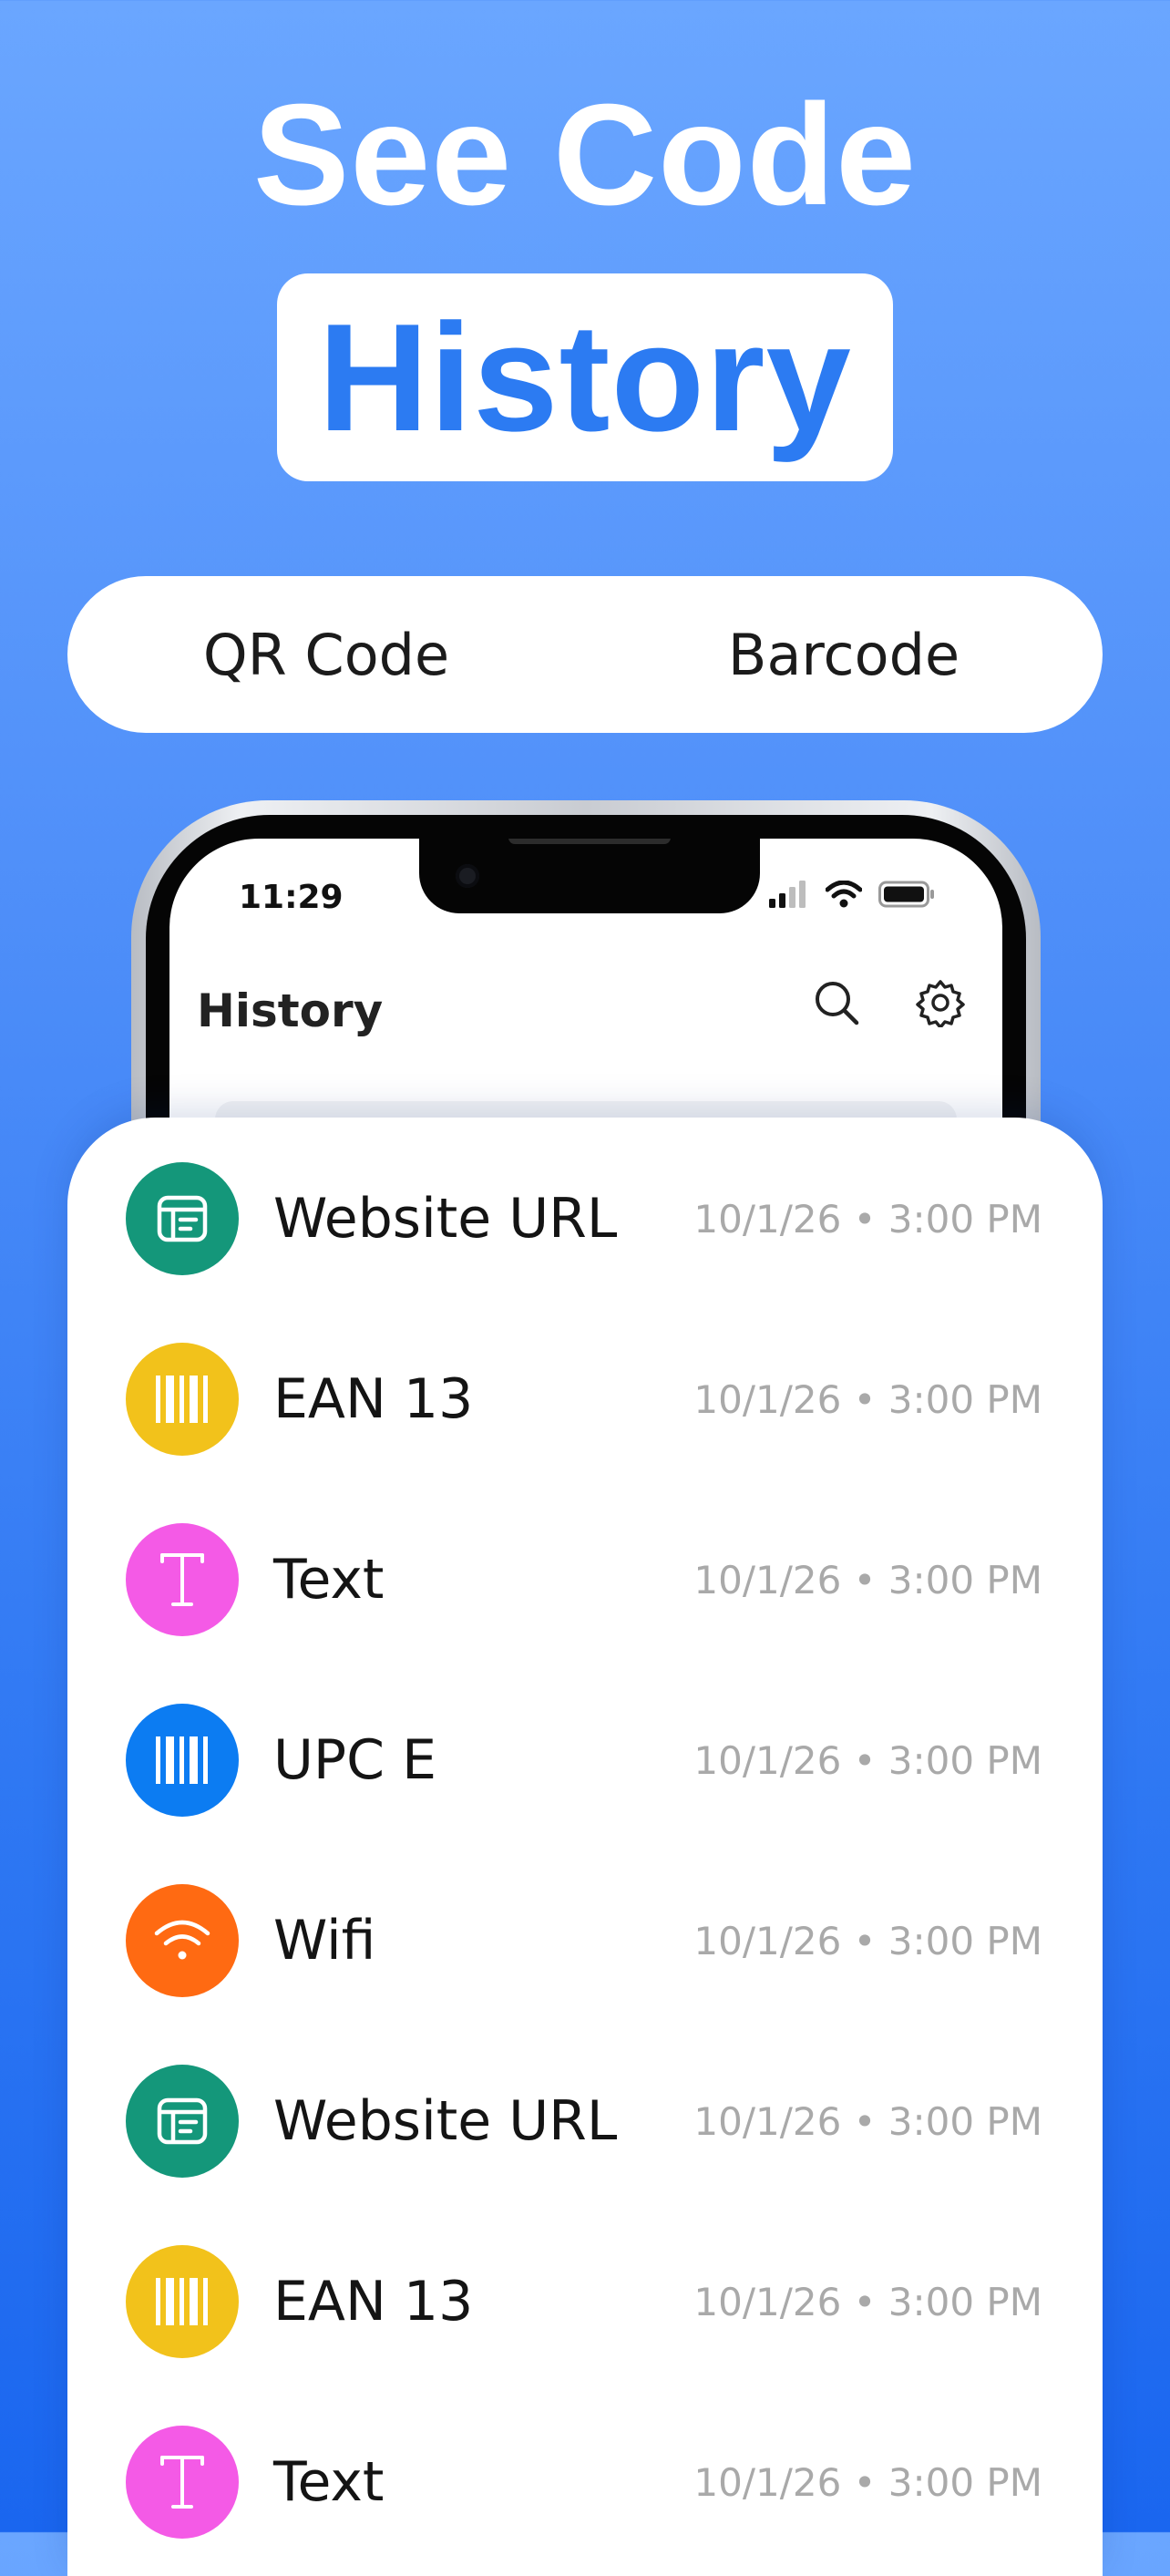  What do you see at coordinates (355, 1760) in the screenshot?
I see `history-row-label: UPC E` at bounding box center [355, 1760].